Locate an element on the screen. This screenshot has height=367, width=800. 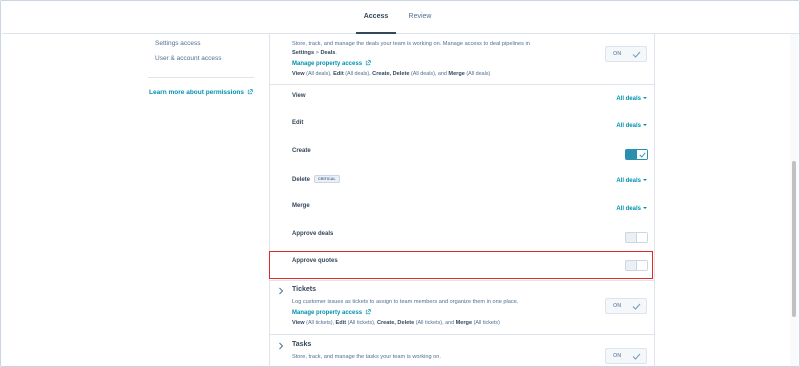
delete-scope-dropdown: All deals is located at coordinates (631, 181).